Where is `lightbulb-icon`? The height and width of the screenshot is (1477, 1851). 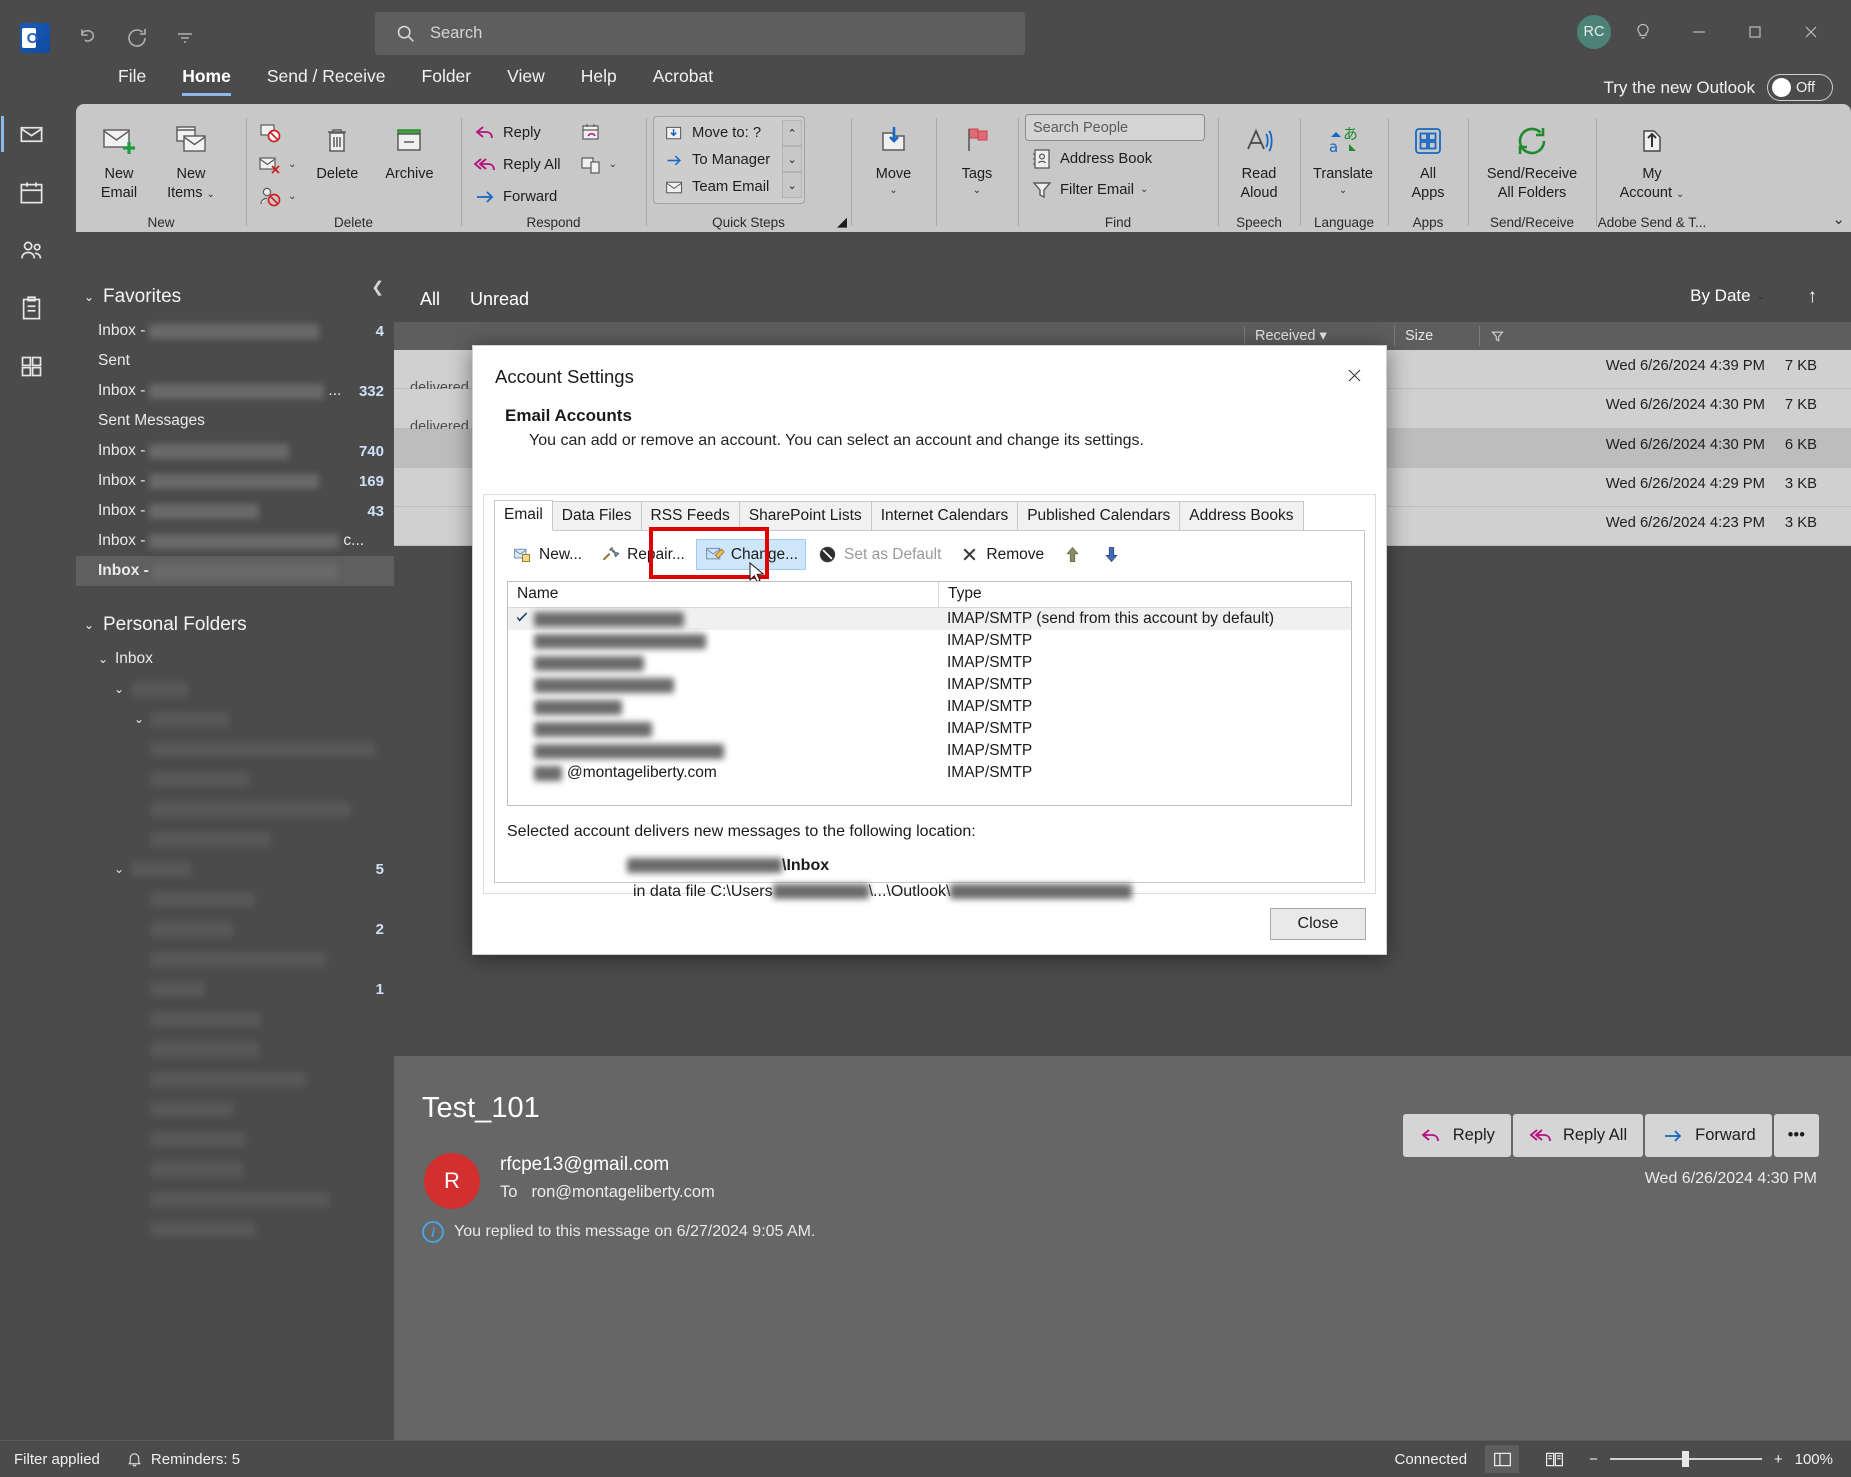
lightbulb-icon is located at coordinates (1643, 32).